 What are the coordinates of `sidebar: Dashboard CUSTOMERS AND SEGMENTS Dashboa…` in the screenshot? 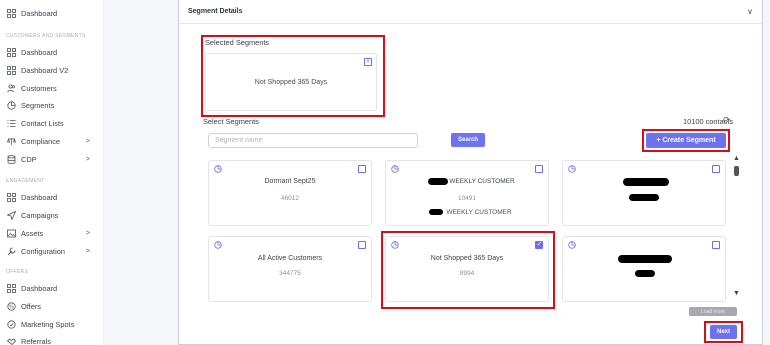 It's located at (52, 172).